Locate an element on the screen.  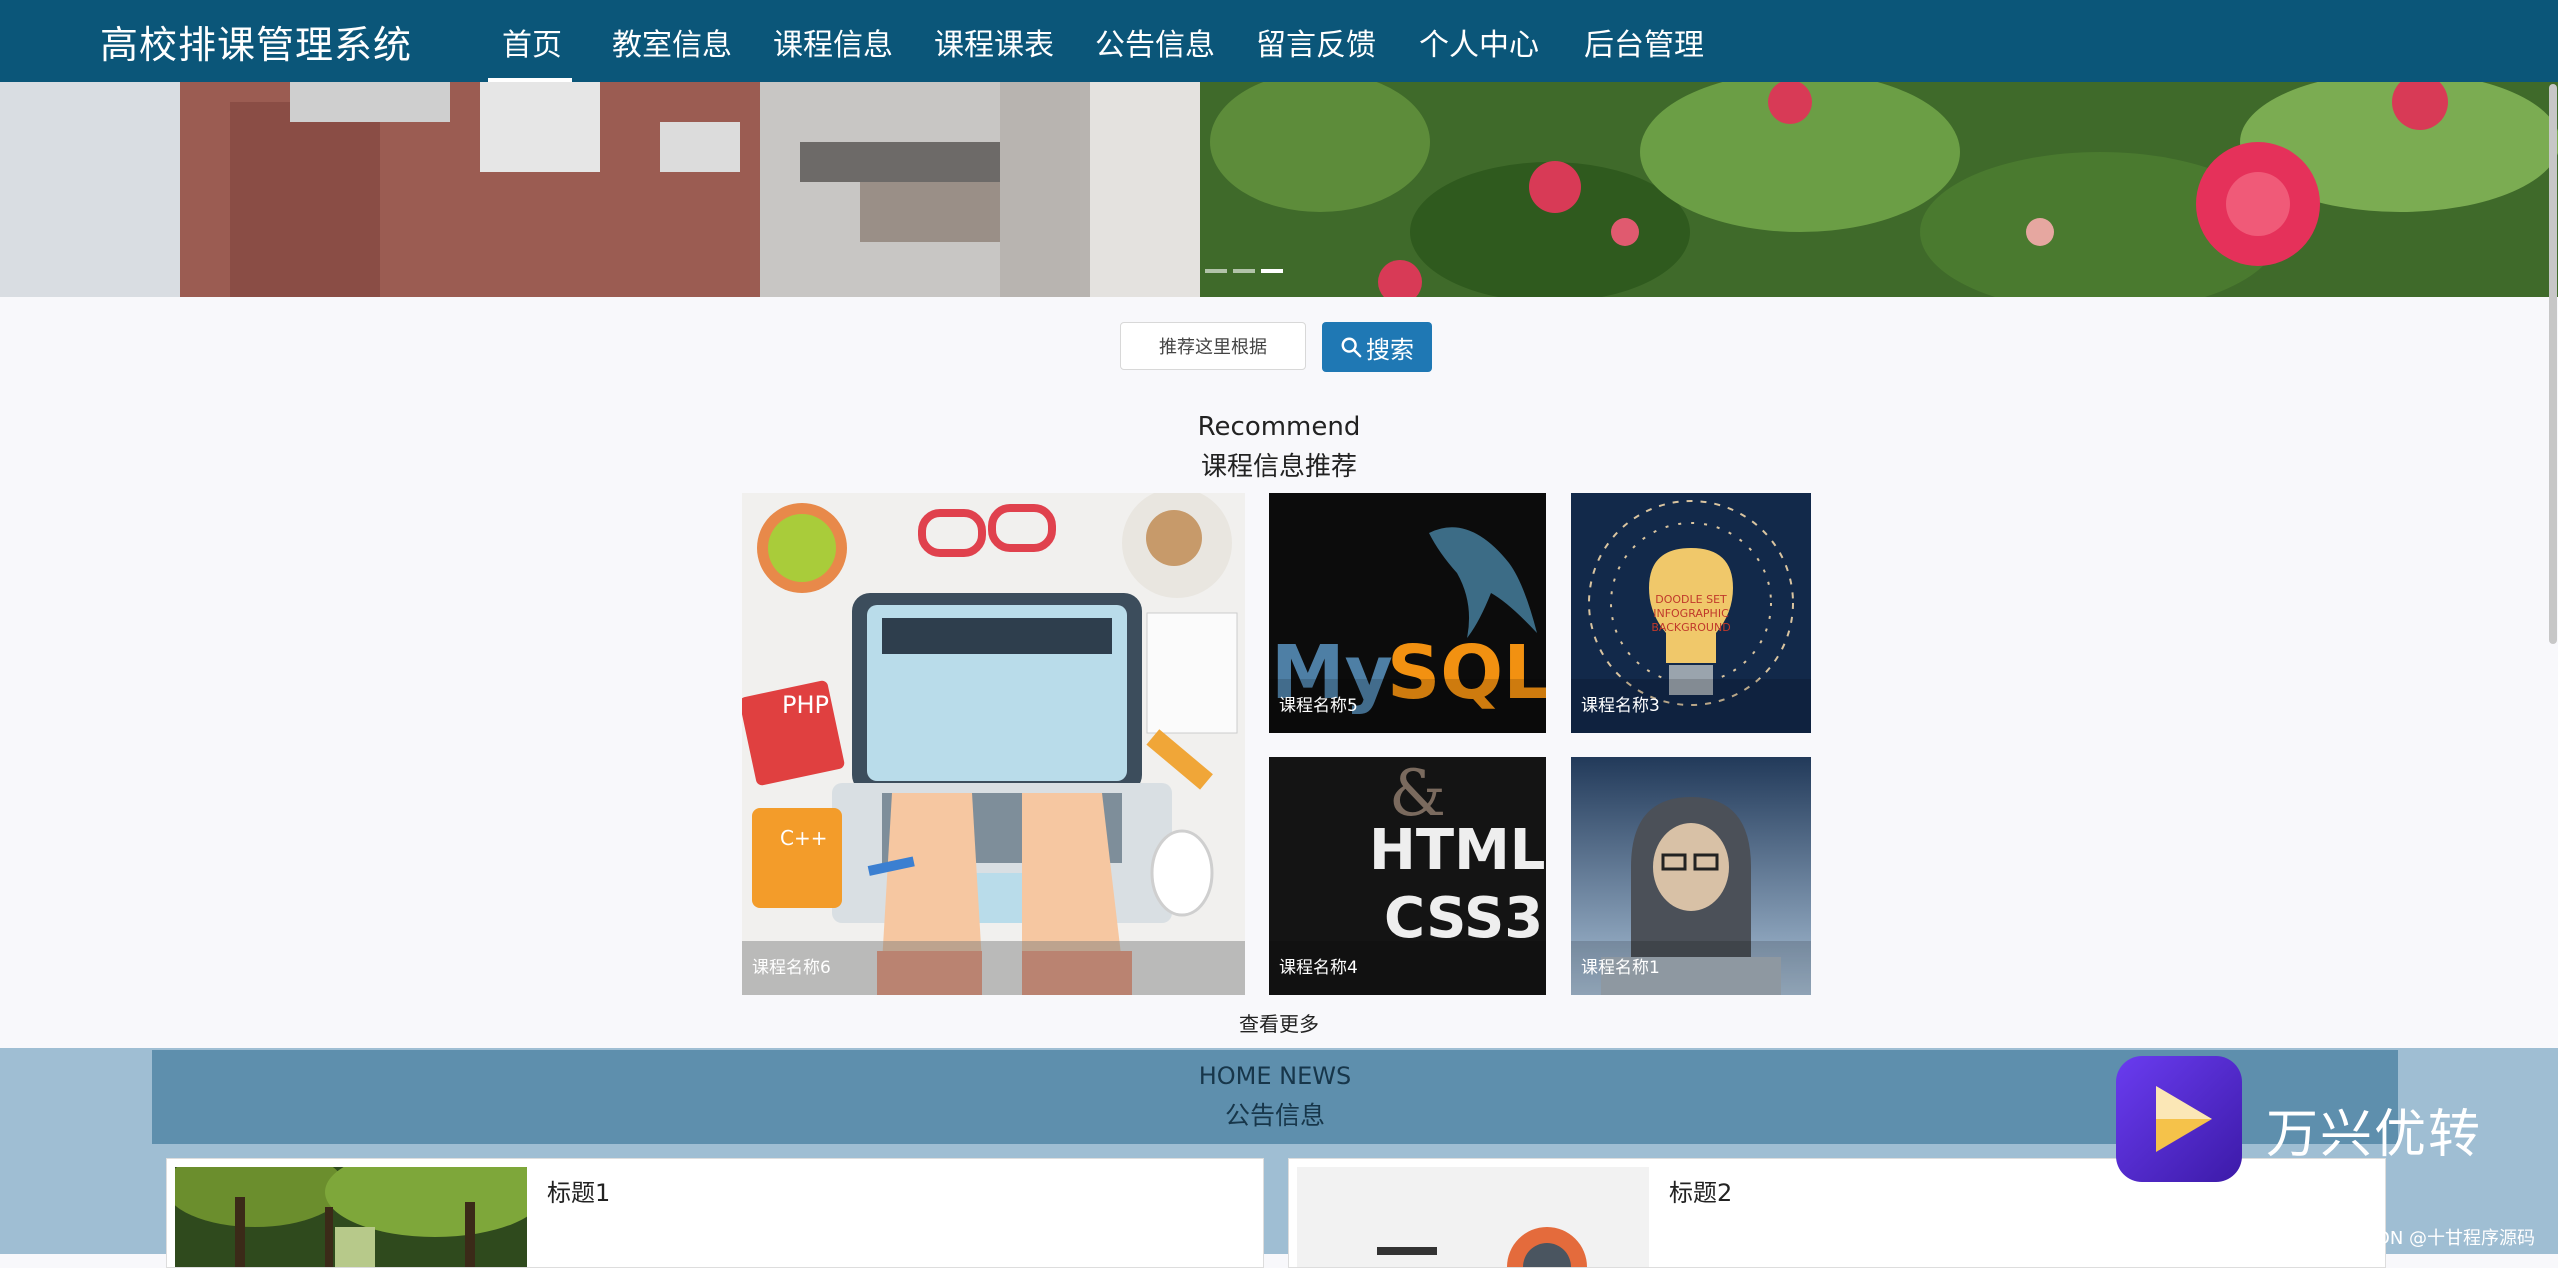
news-card: 标题1 is located at coordinates (715, 1213).